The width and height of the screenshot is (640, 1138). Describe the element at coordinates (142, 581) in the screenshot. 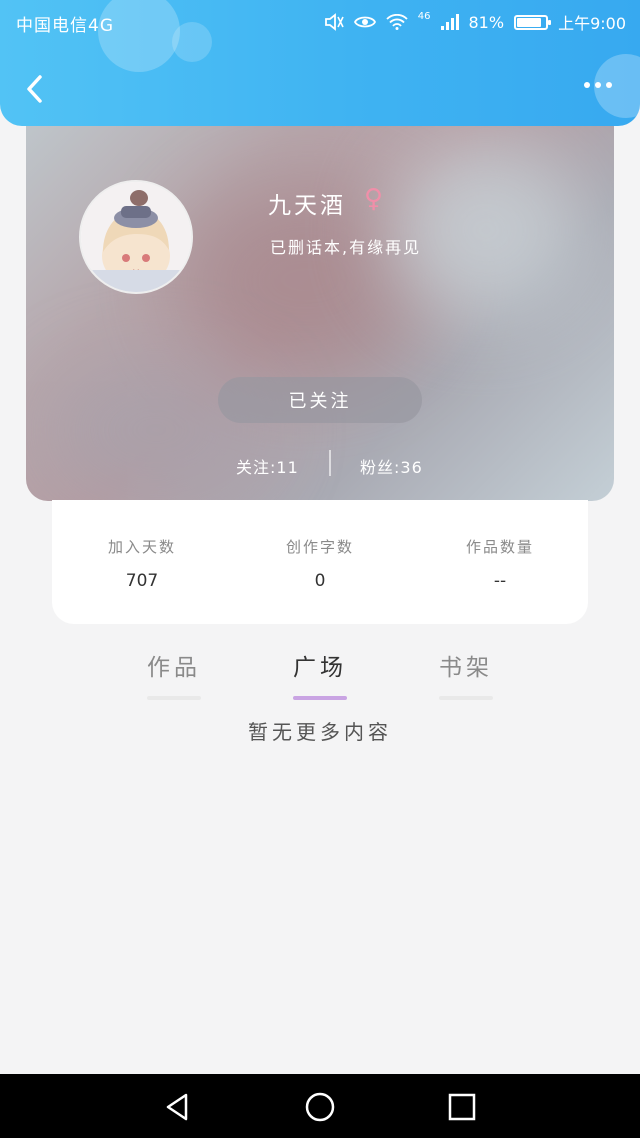

I see `stat-value: 707` at that location.